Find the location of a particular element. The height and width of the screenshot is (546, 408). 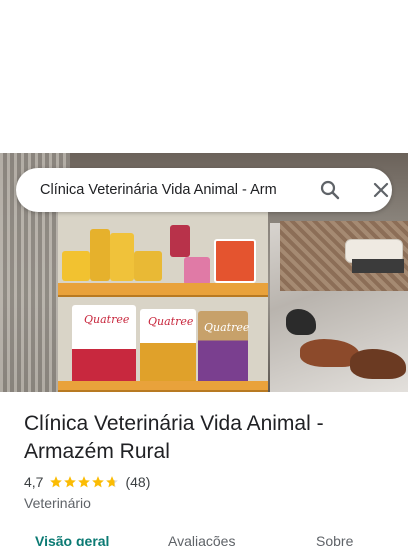

star-rating is located at coordinates (84, 482).